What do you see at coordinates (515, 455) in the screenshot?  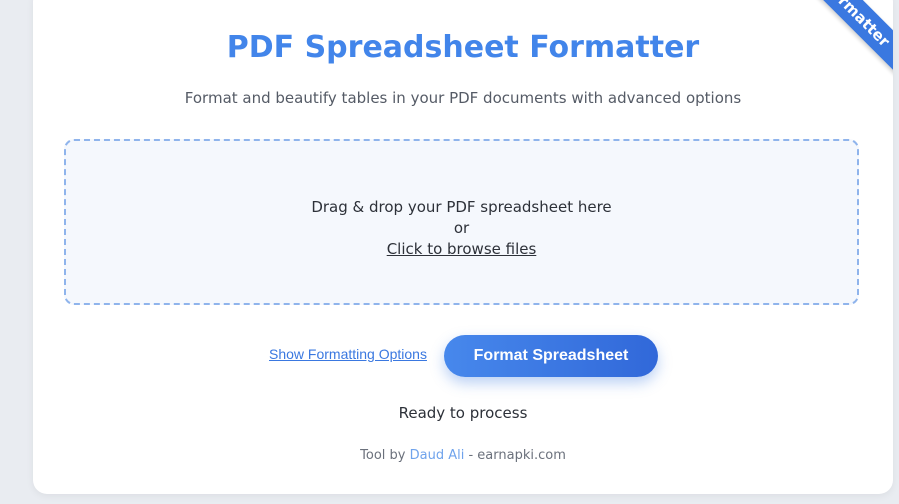 I see `footer-suffix: - earnapki.com` at bounding box center [515, 455].